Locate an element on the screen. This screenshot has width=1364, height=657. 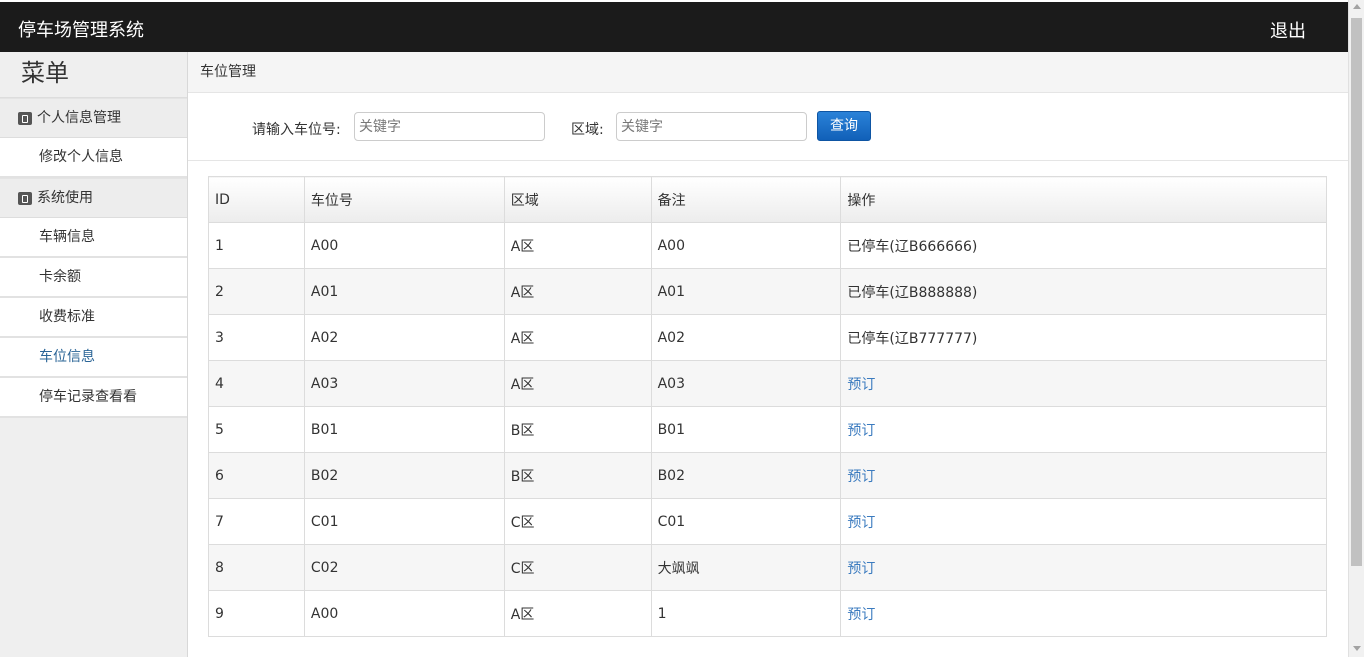
table-row: 5 B01 B区 B01 预订 is located at coordinates (767, 429).